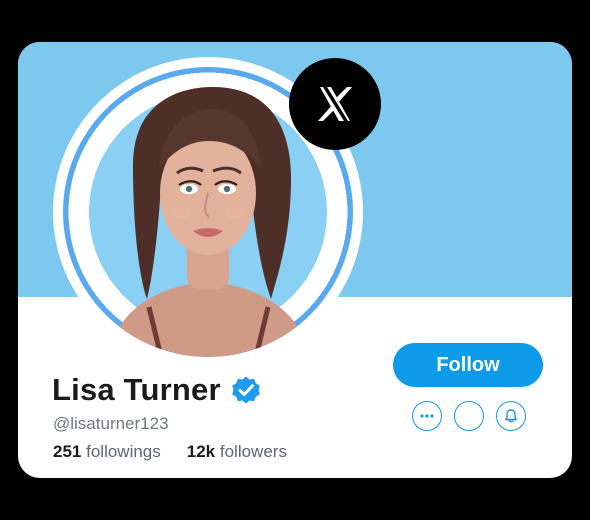 Image resolution: width=590 pixels, height=520 pixels. Describe the element at coordinates (201, 451) in the screenshot. I see `followers-count: 12k` at that location.